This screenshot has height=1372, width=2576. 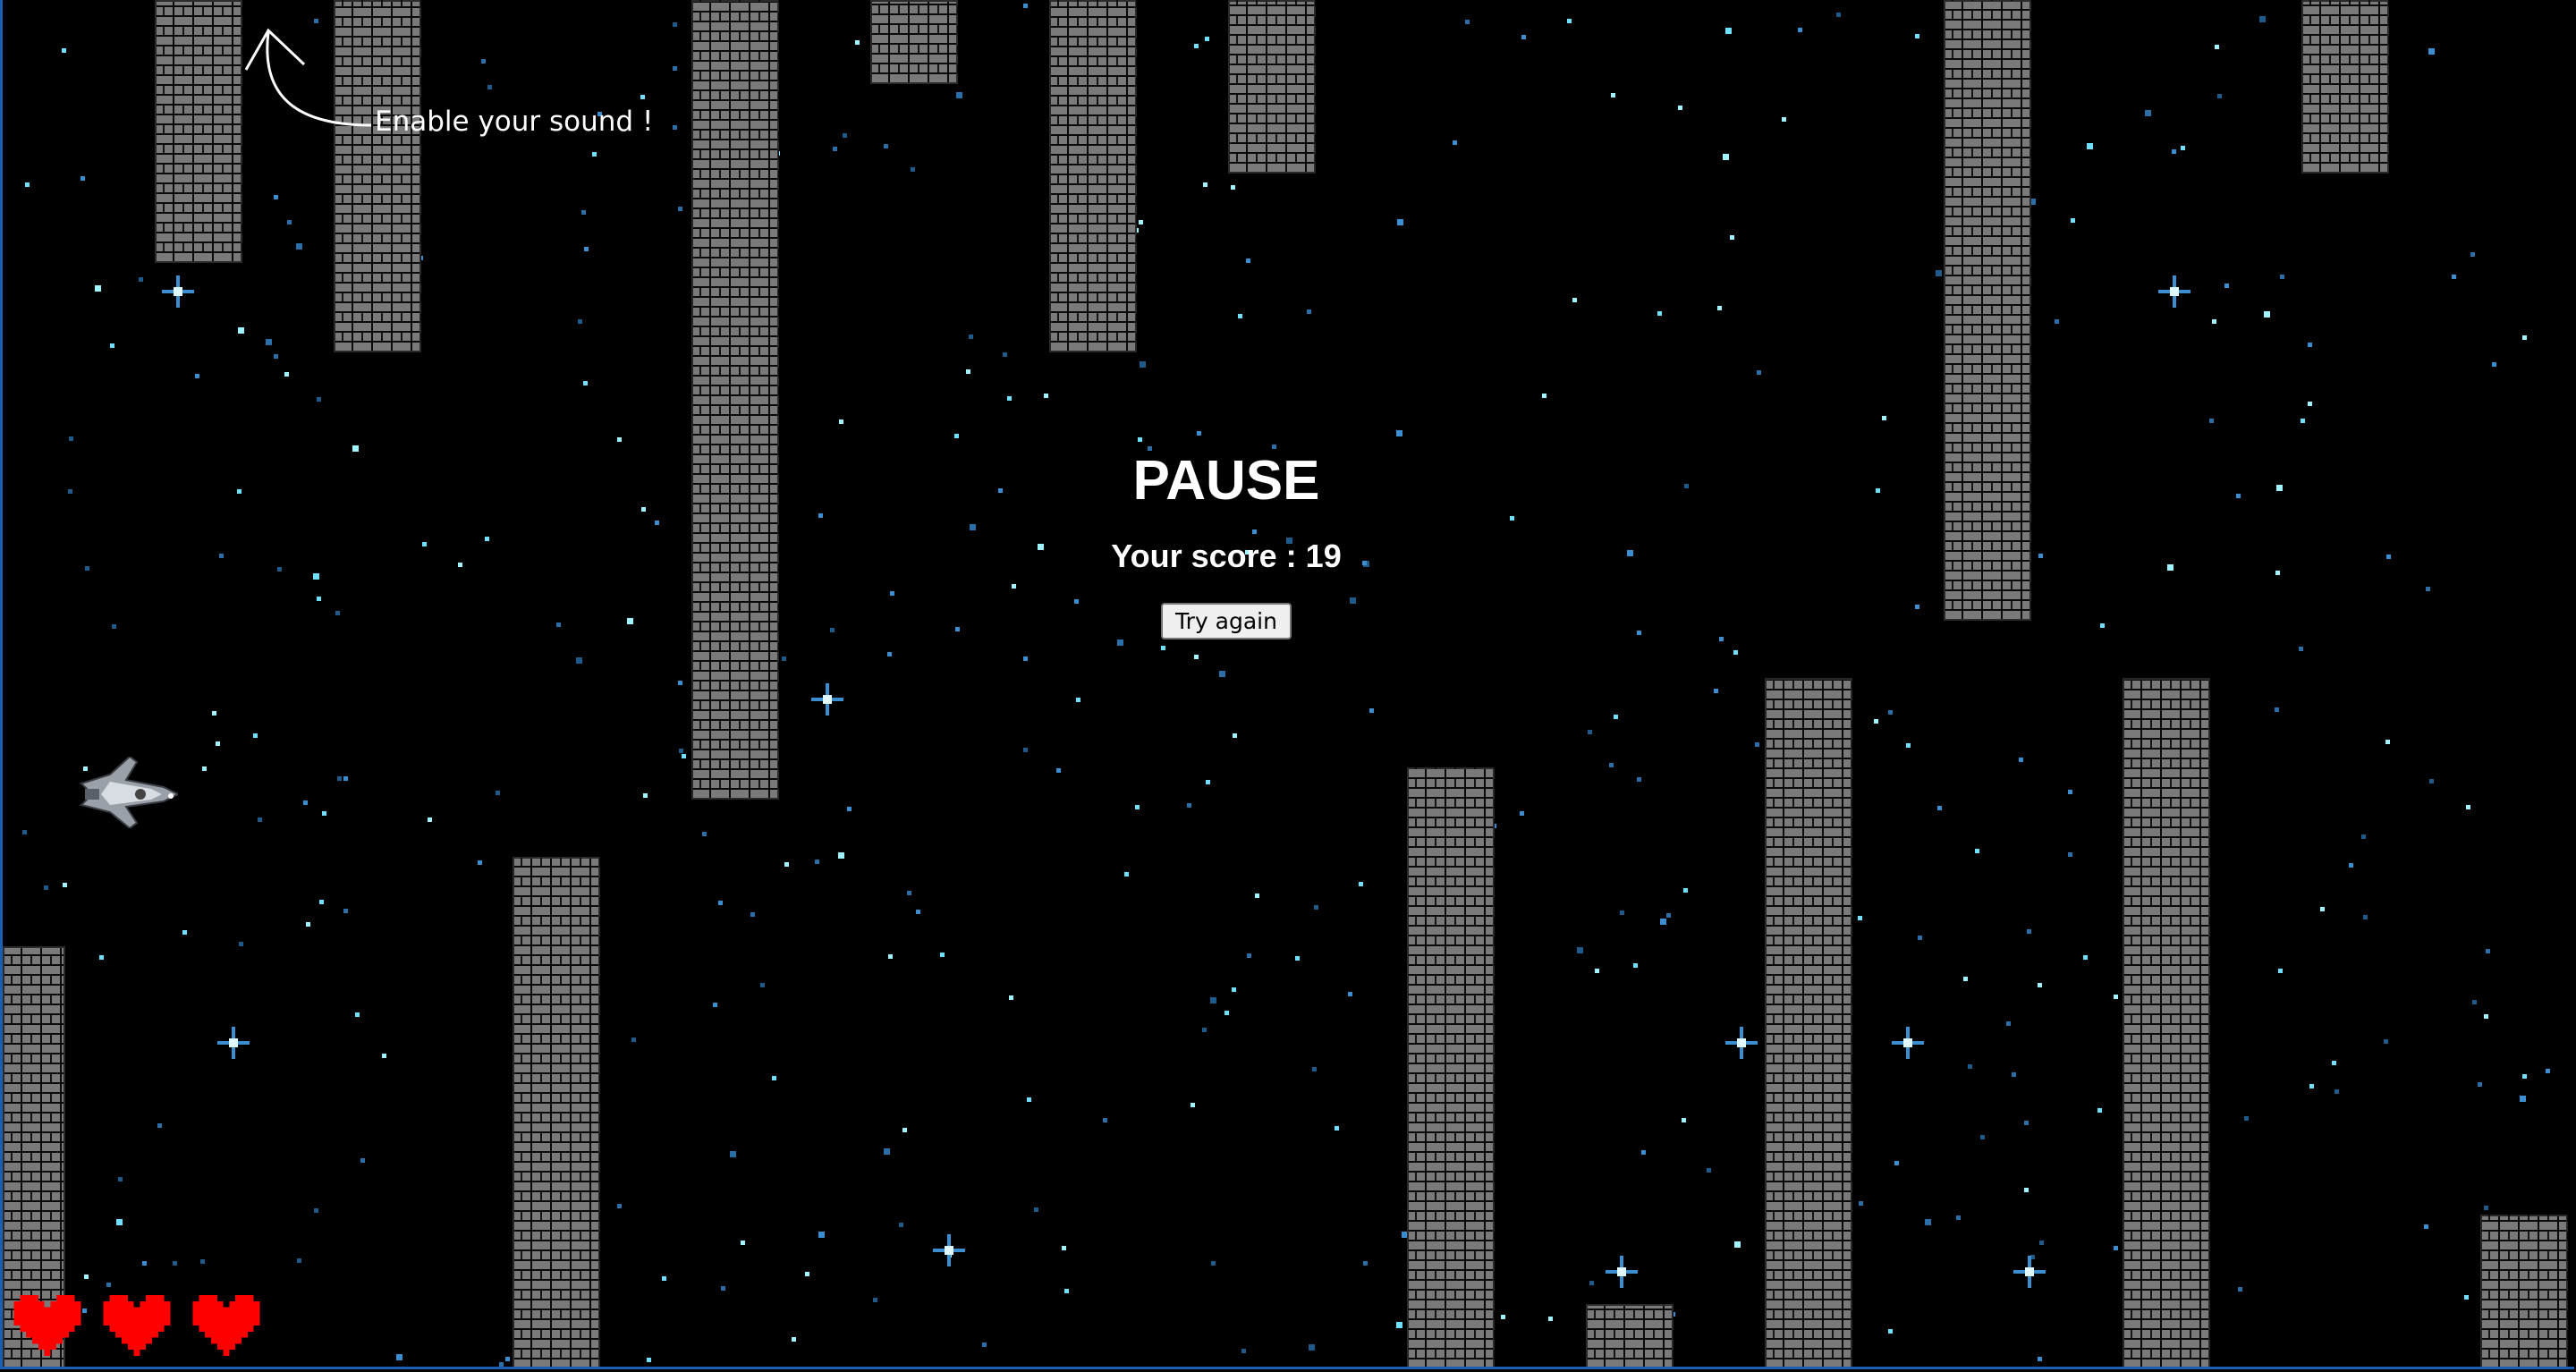 I want to click on try-again-button: Try again, so click(x=1226, y=621).